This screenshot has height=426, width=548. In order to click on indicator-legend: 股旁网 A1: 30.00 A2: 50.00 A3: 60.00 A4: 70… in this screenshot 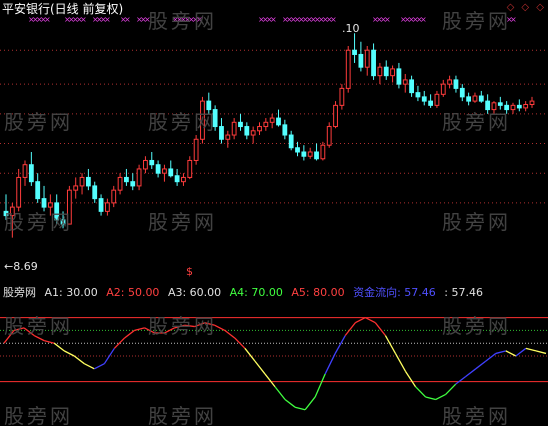, I will do `click(245, 292)`.